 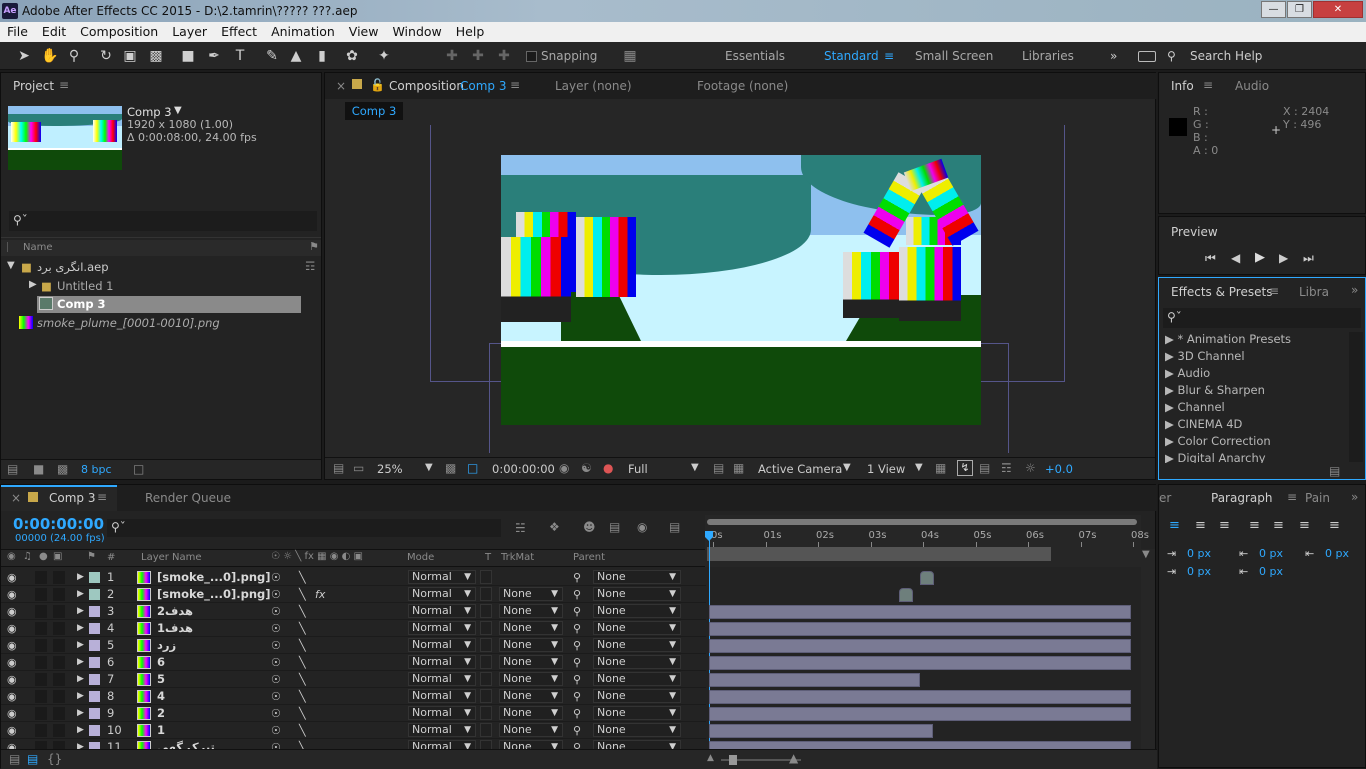 What do you see at coordinates (1273, 9) in the screenshot?
I see `minimize-button: —` at bounding box center [1273, 9].